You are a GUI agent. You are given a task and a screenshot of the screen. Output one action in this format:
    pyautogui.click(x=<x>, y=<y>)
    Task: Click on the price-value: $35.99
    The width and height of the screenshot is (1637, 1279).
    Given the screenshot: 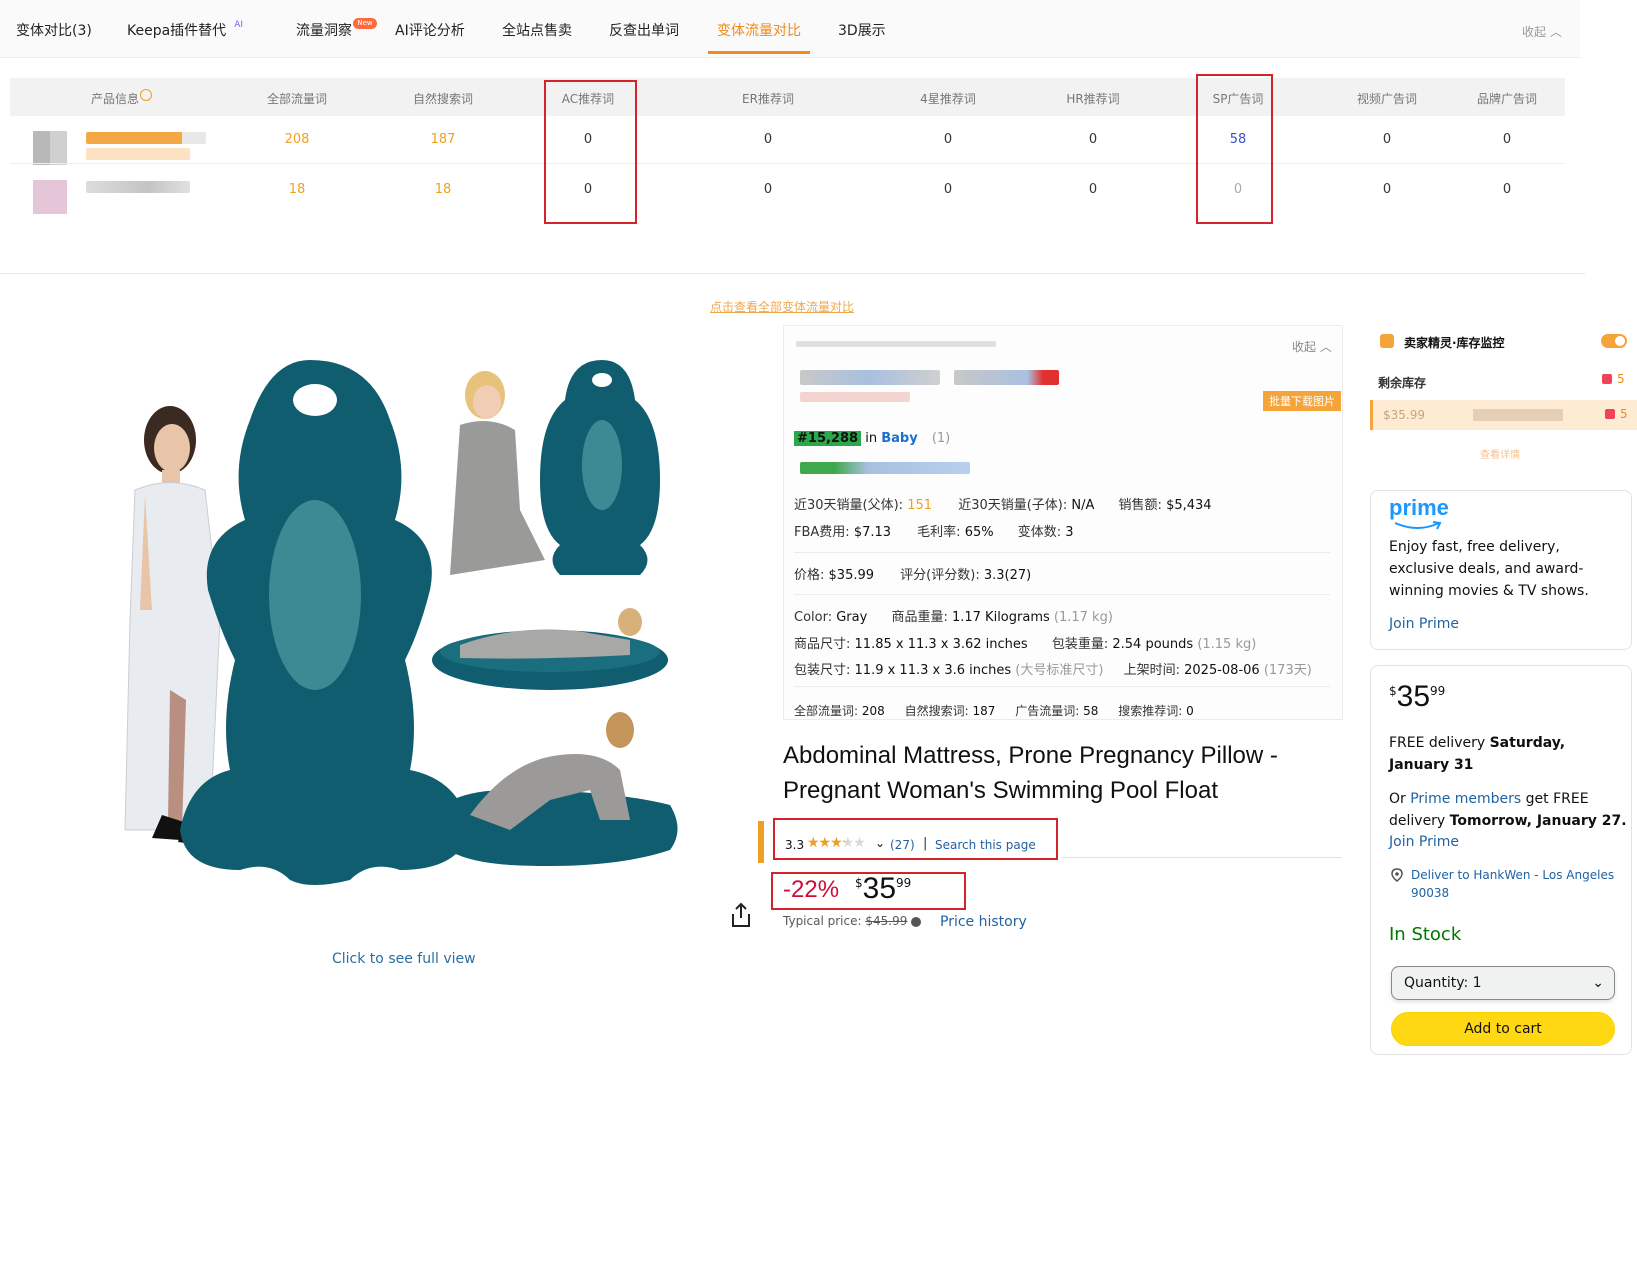 What is the action you would take?
    pyautogui.click(x=851, y=575)
    